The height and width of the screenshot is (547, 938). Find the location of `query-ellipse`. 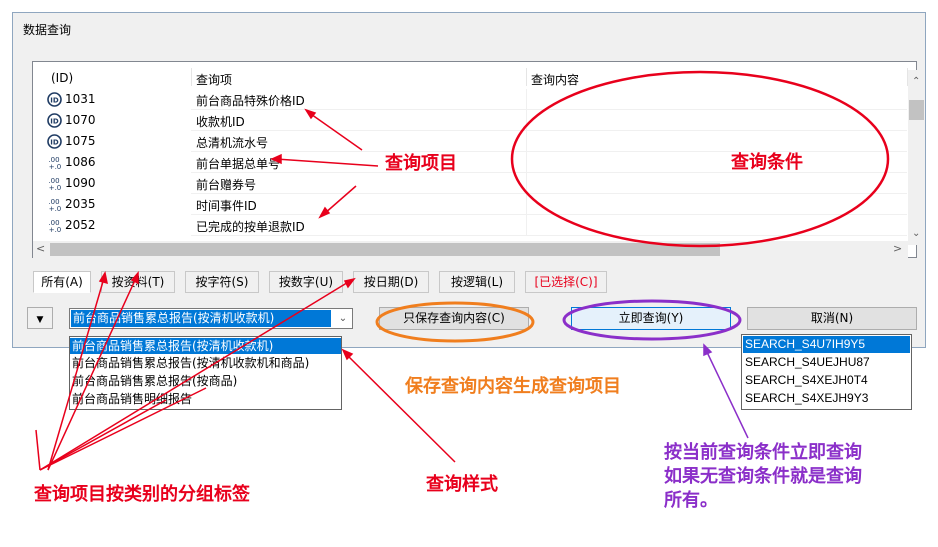

query-ellipse is located at coordinates (652, 320).